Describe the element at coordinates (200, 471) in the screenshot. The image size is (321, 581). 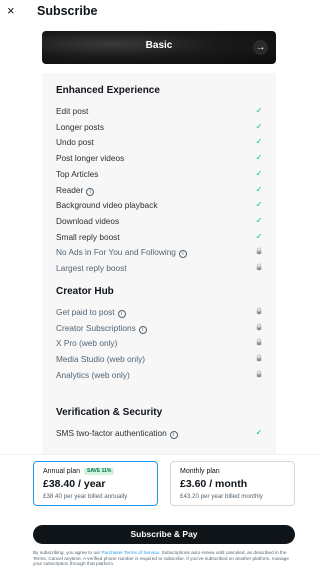
I see `plan-name: Monthly plan` at that location.